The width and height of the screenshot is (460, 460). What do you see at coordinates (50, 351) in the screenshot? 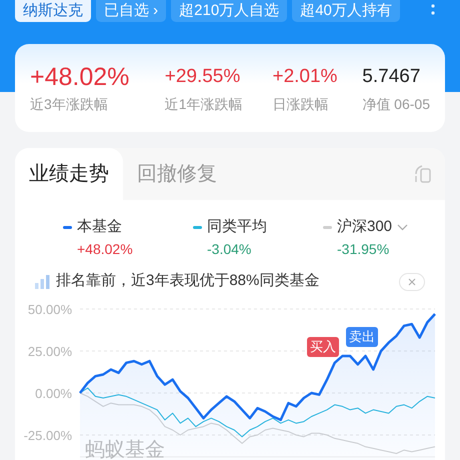
I see `y-axis-label: 25.00%` at bounding box center [50, 351].